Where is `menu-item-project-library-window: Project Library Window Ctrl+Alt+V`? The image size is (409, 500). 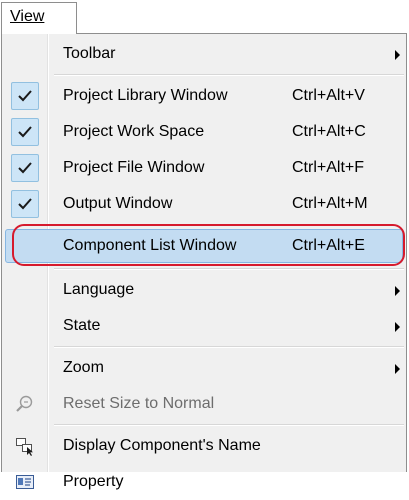 menu-item-project-library-window: Project Library Window Ctrl+Alt+V is located at coordinates (204, 96).